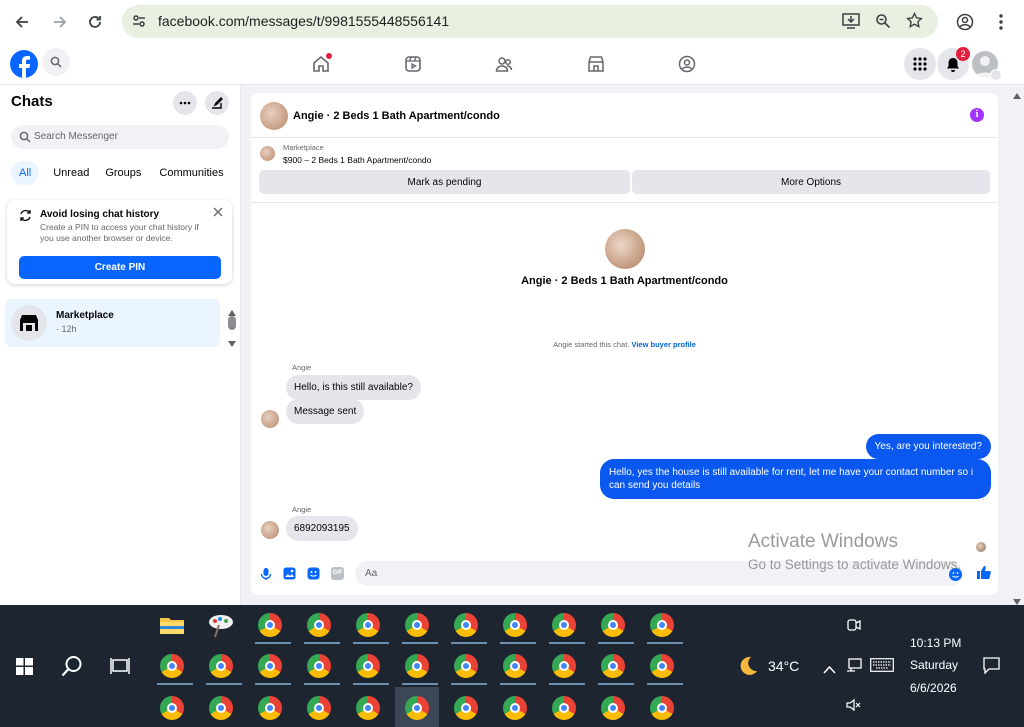 The image size is (1024, 727). I want to click on reload-icon, so click(95, 22).